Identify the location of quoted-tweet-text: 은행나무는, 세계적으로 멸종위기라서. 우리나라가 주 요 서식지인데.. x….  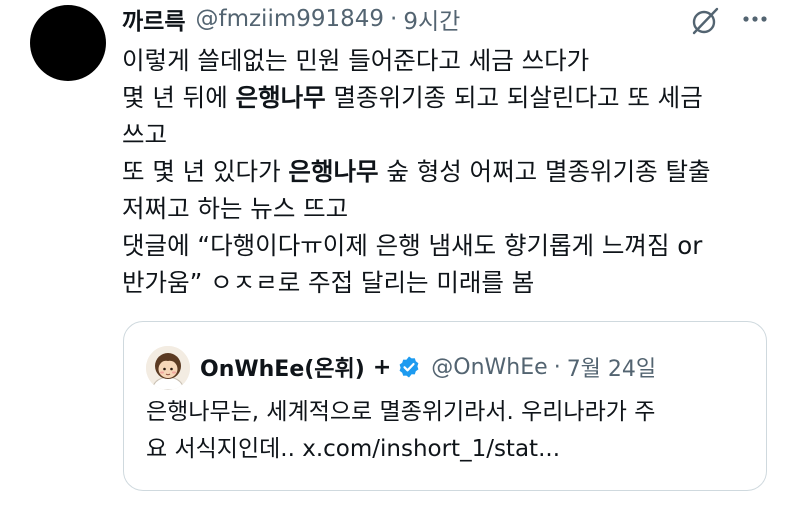
(446, 431).